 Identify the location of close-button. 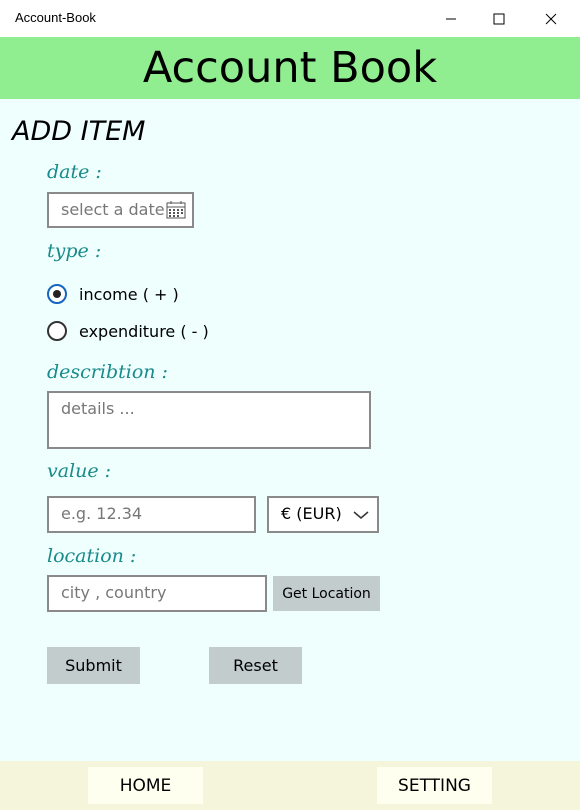
(551, 18).